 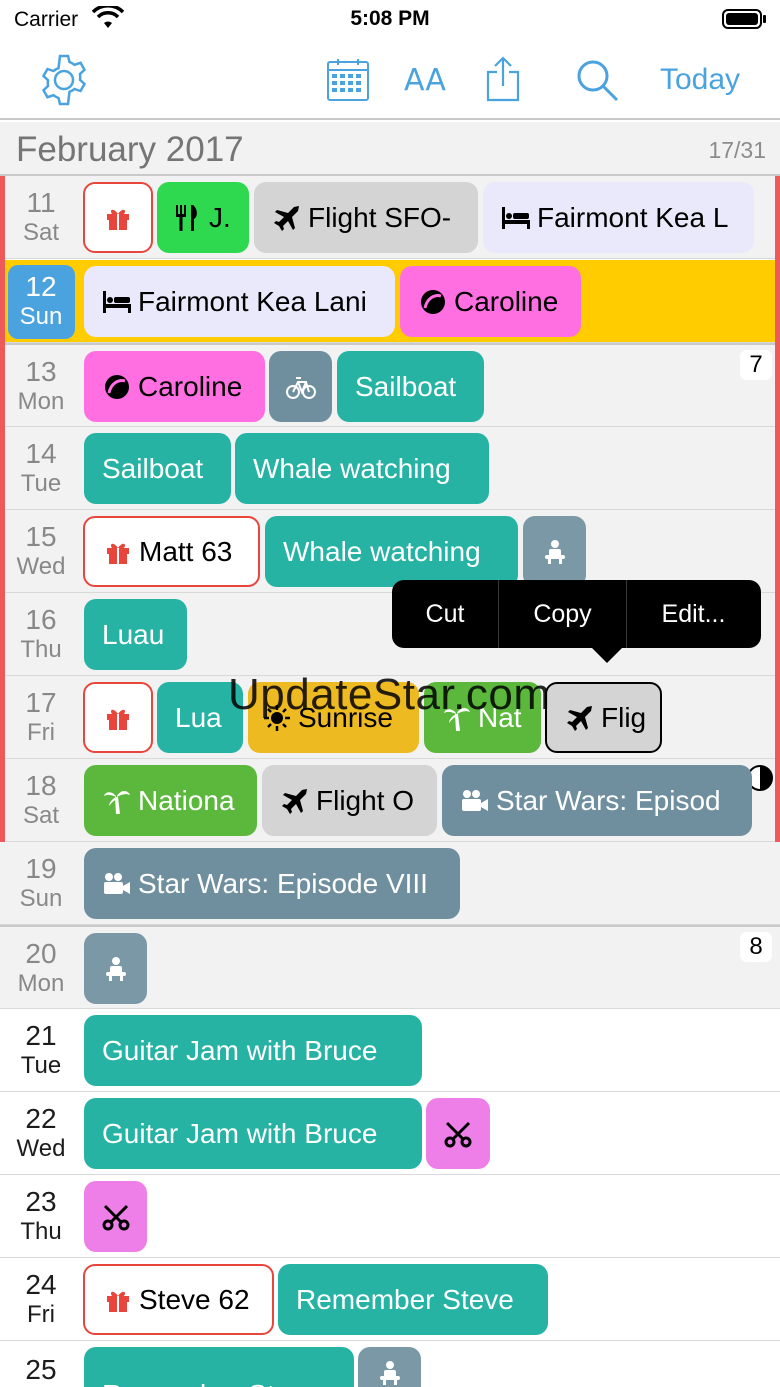 I want to click on day-name: Thu, so click(x=41, y=1231).